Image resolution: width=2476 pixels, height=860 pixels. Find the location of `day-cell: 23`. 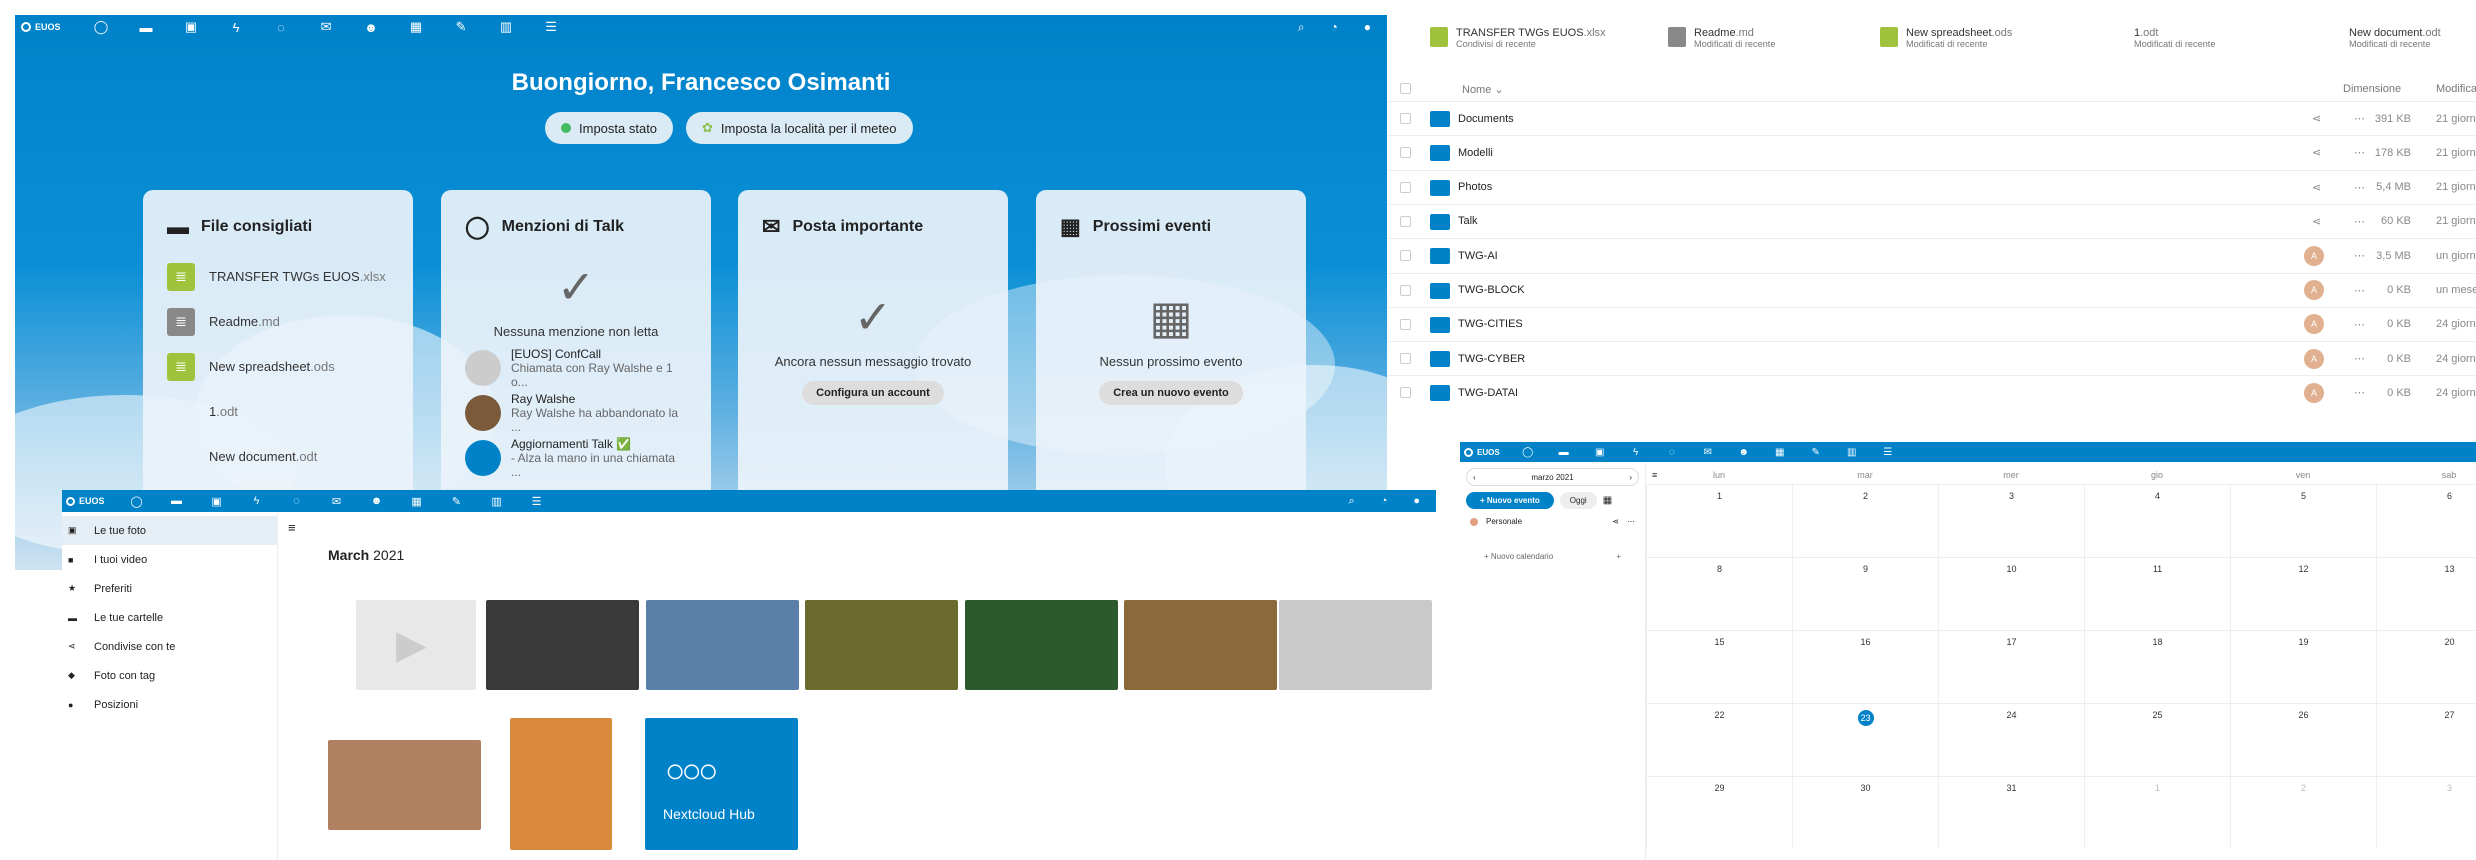

day-cell: 23 is located at coordinates (1865, 739).